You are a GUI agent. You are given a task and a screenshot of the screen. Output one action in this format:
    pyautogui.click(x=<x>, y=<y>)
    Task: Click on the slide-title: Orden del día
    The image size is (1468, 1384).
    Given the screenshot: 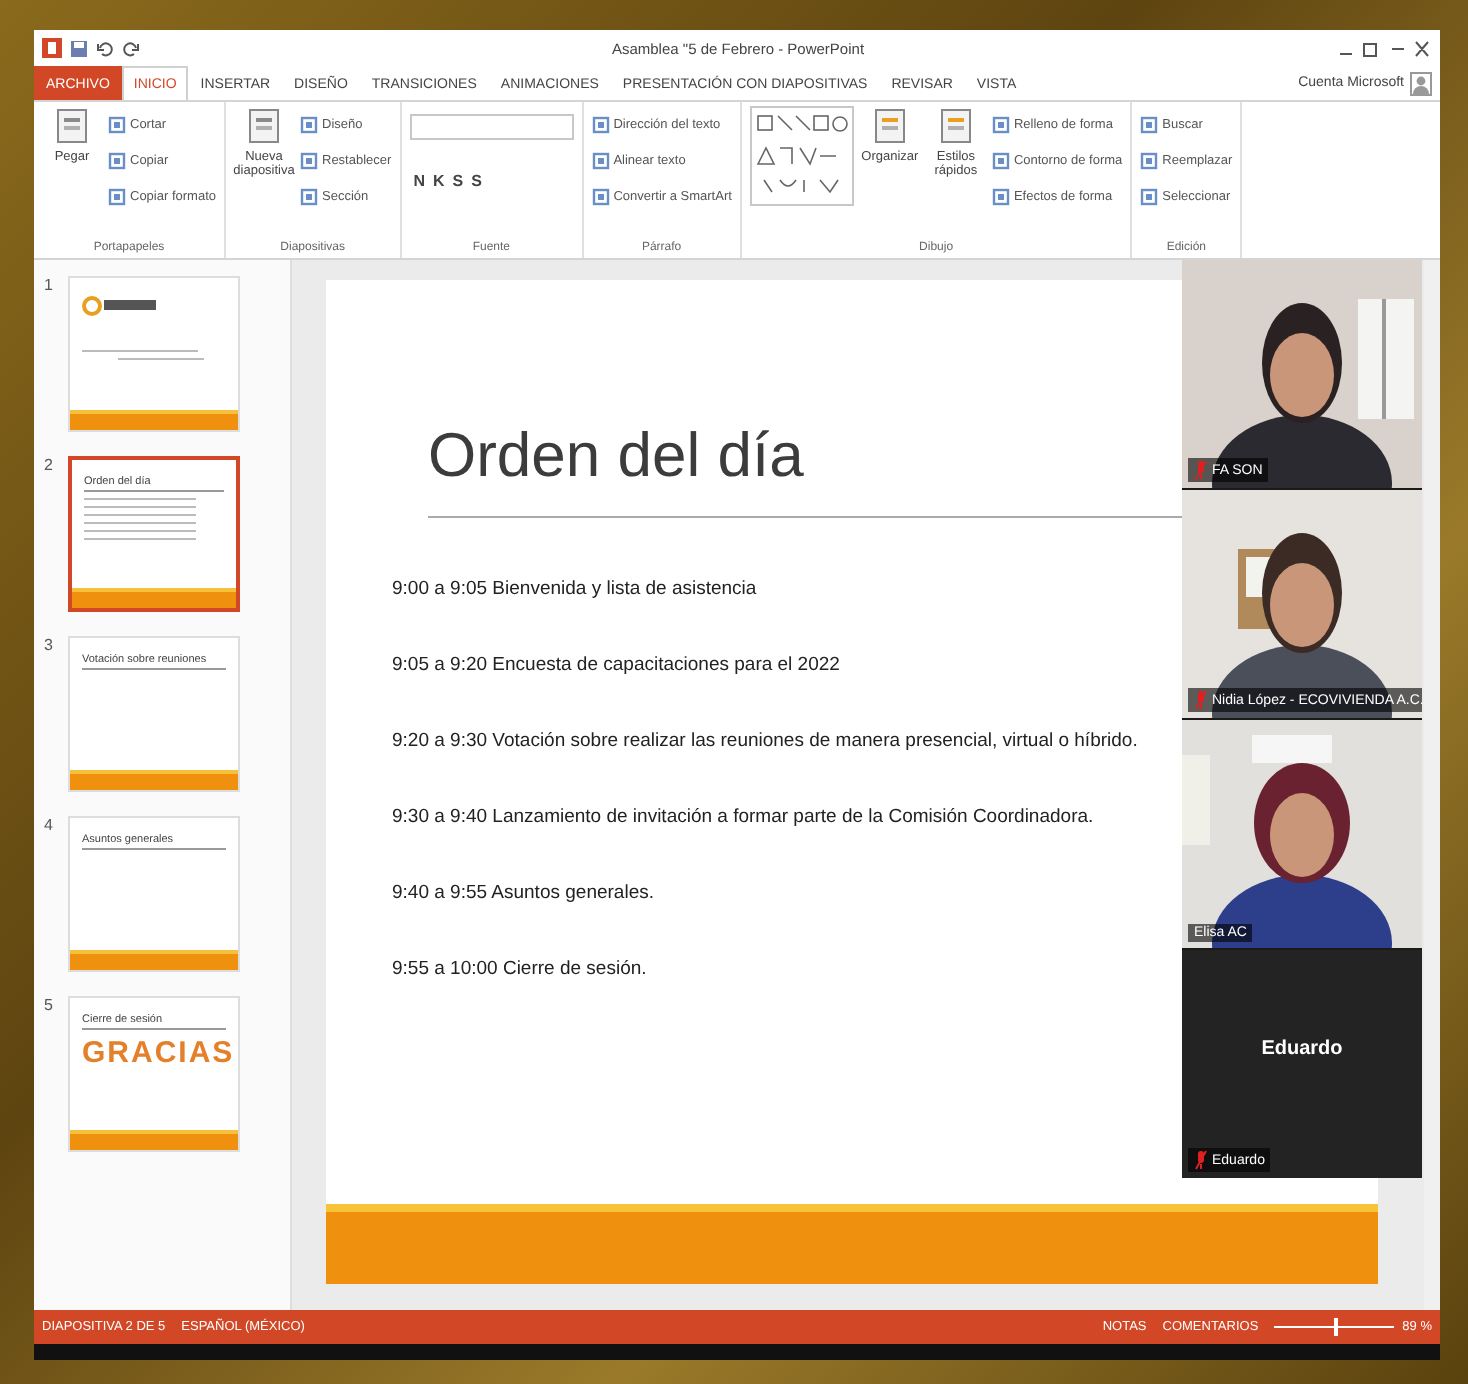 What is the action you would take?
    pyautogui.click(x=616, y=456)
    